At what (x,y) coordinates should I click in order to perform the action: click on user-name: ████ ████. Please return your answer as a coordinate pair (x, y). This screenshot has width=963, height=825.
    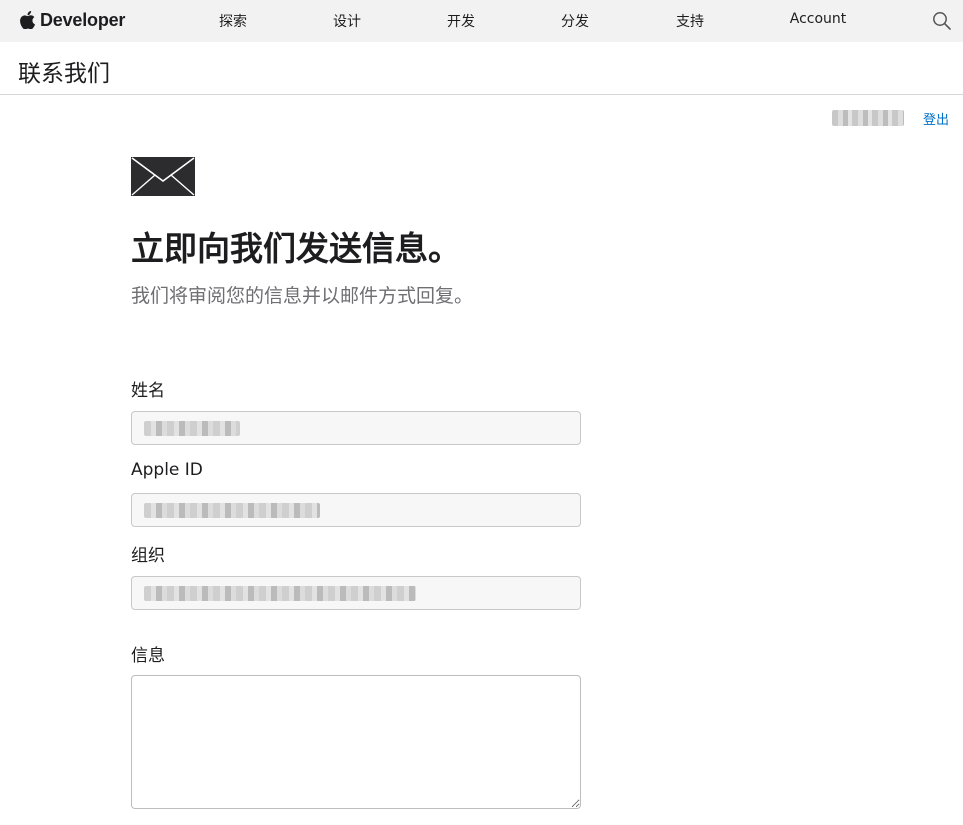
    Looking at the image, I should click on (868, 118).